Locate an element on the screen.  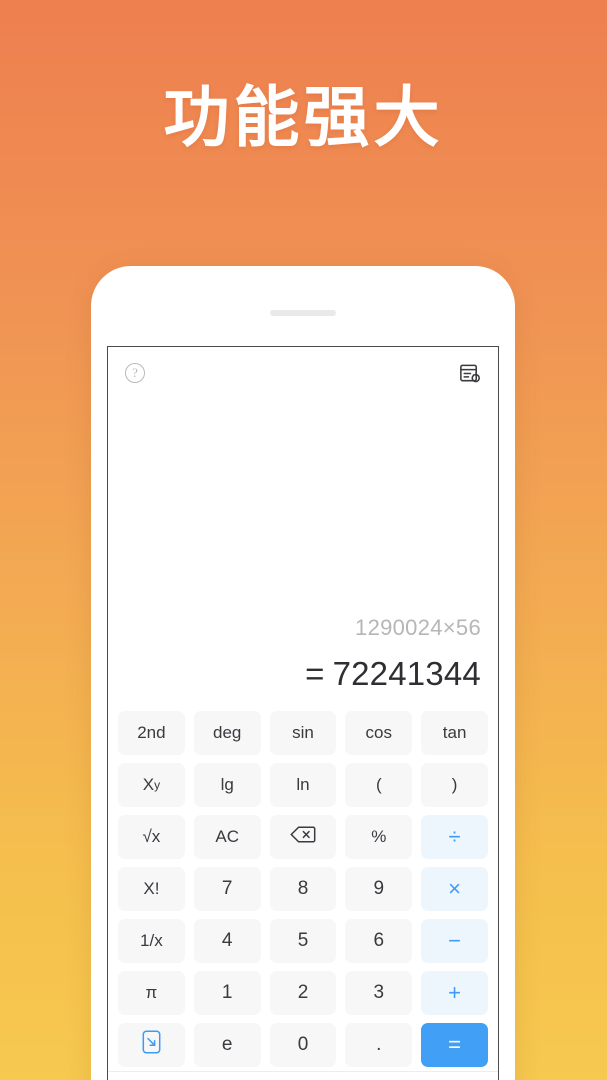
key-1: 1 is located at coordinates (227, 993).